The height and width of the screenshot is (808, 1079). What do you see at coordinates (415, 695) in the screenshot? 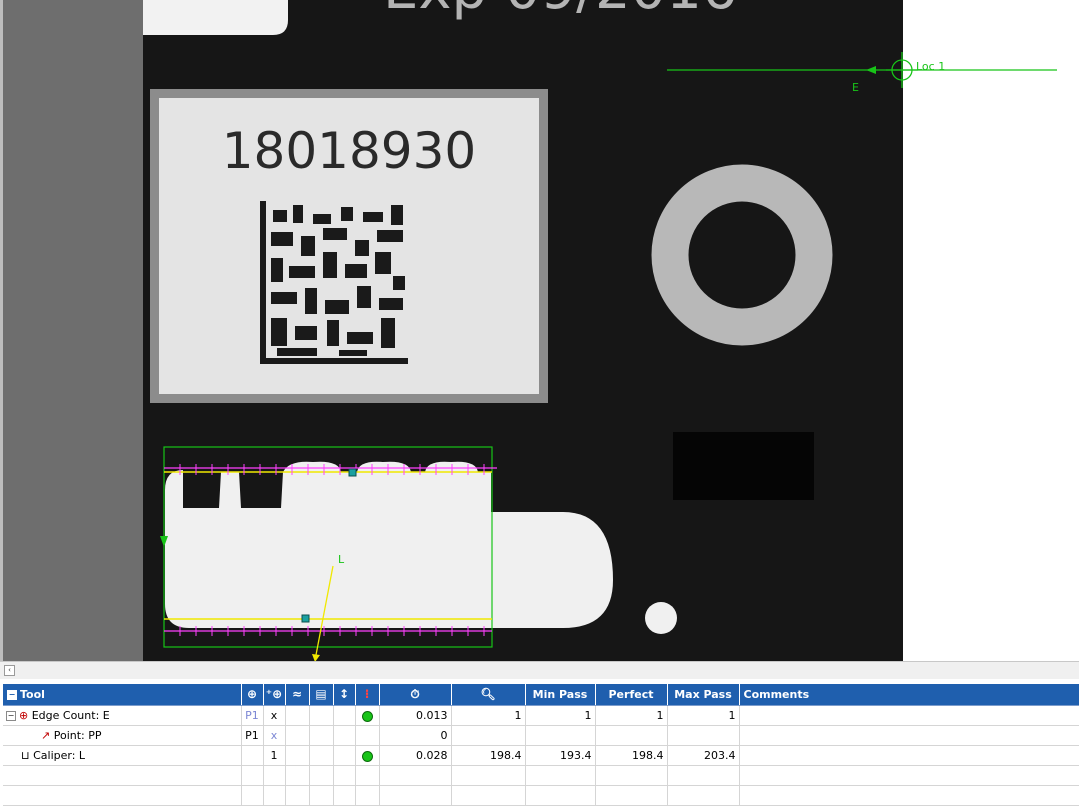
I see `column-header-time: ⏱` at bounding box center [415, 695].